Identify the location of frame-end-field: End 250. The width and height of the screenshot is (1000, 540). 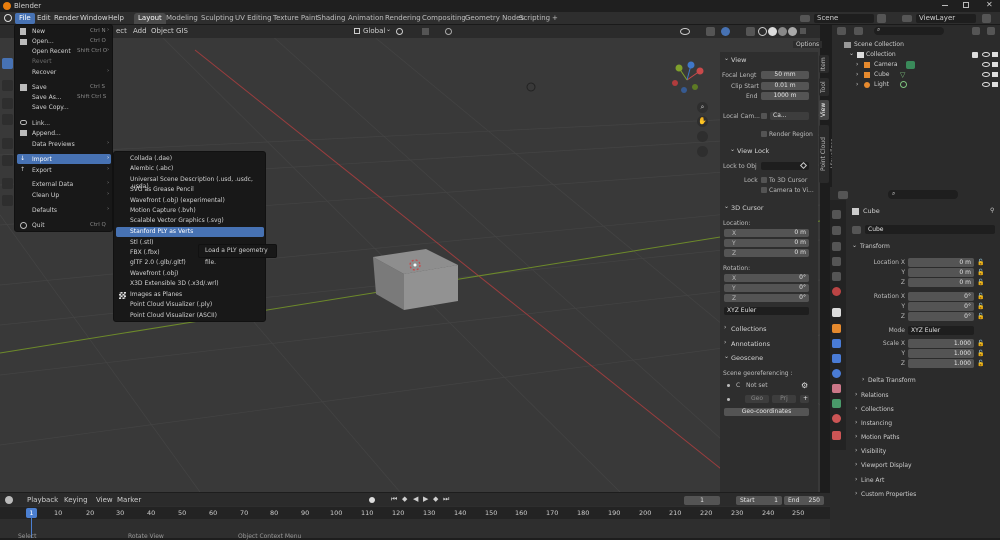
(804, 500).